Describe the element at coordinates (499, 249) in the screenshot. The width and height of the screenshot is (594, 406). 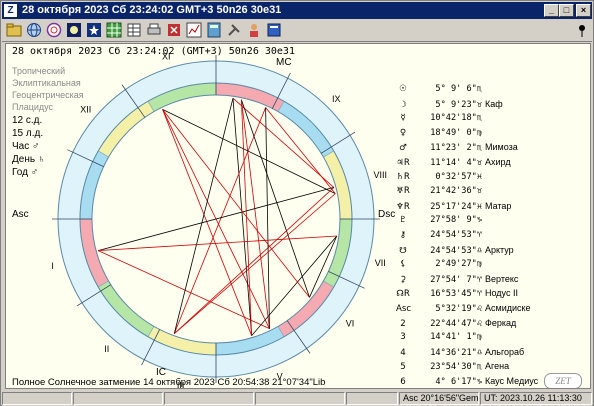
I see `fixed-star-name: Арктур` at that location.